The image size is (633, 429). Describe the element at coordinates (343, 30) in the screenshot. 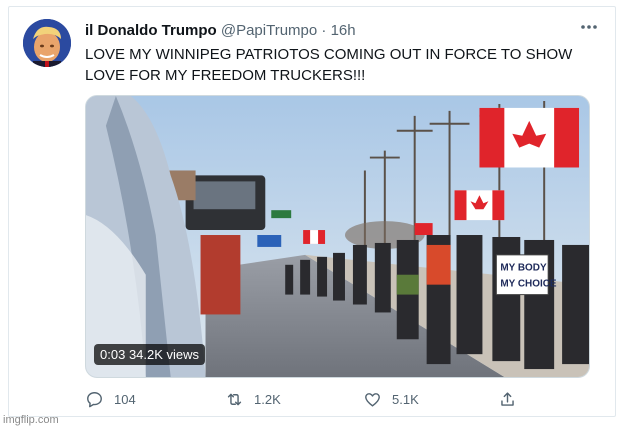

I see `tweet-timestamp: 16h` at that location.